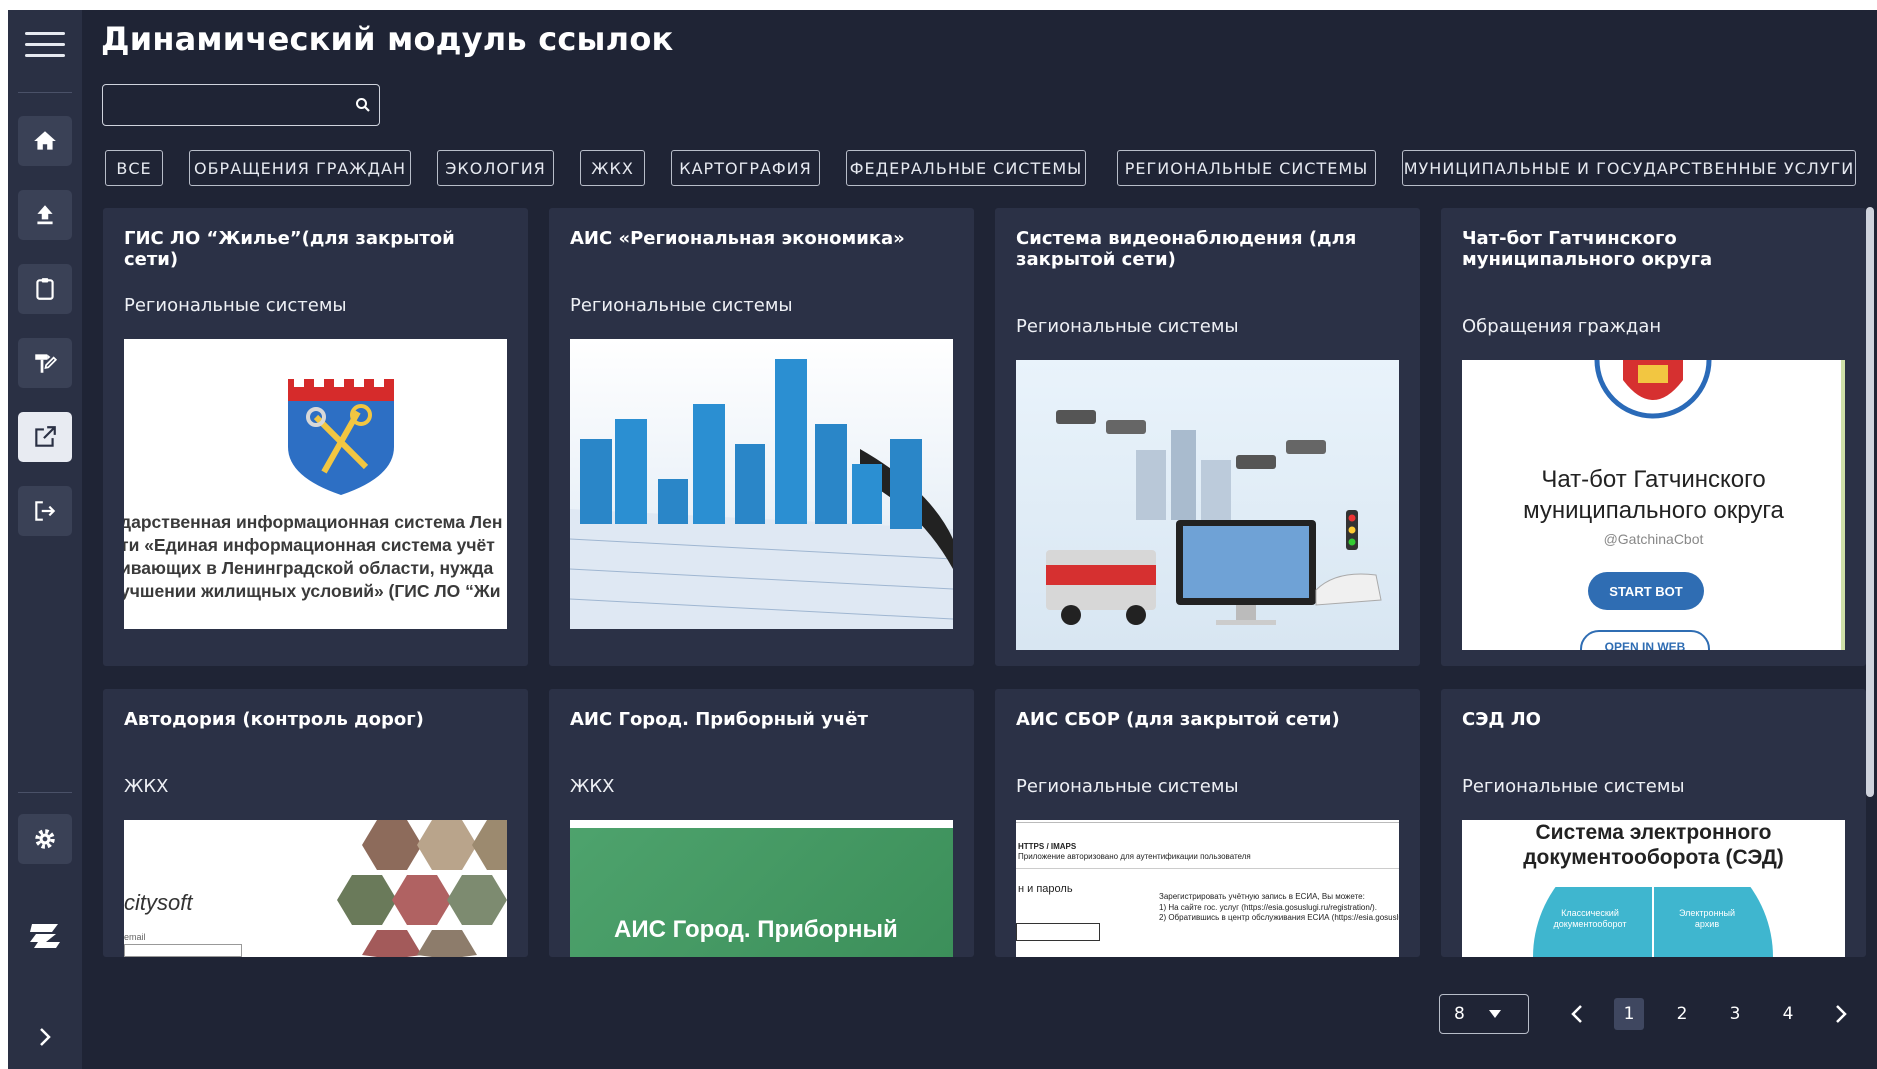  Describe the element at coordinates (315, 888) in the screenshot. I see `card-image: citysoft email` at that location.